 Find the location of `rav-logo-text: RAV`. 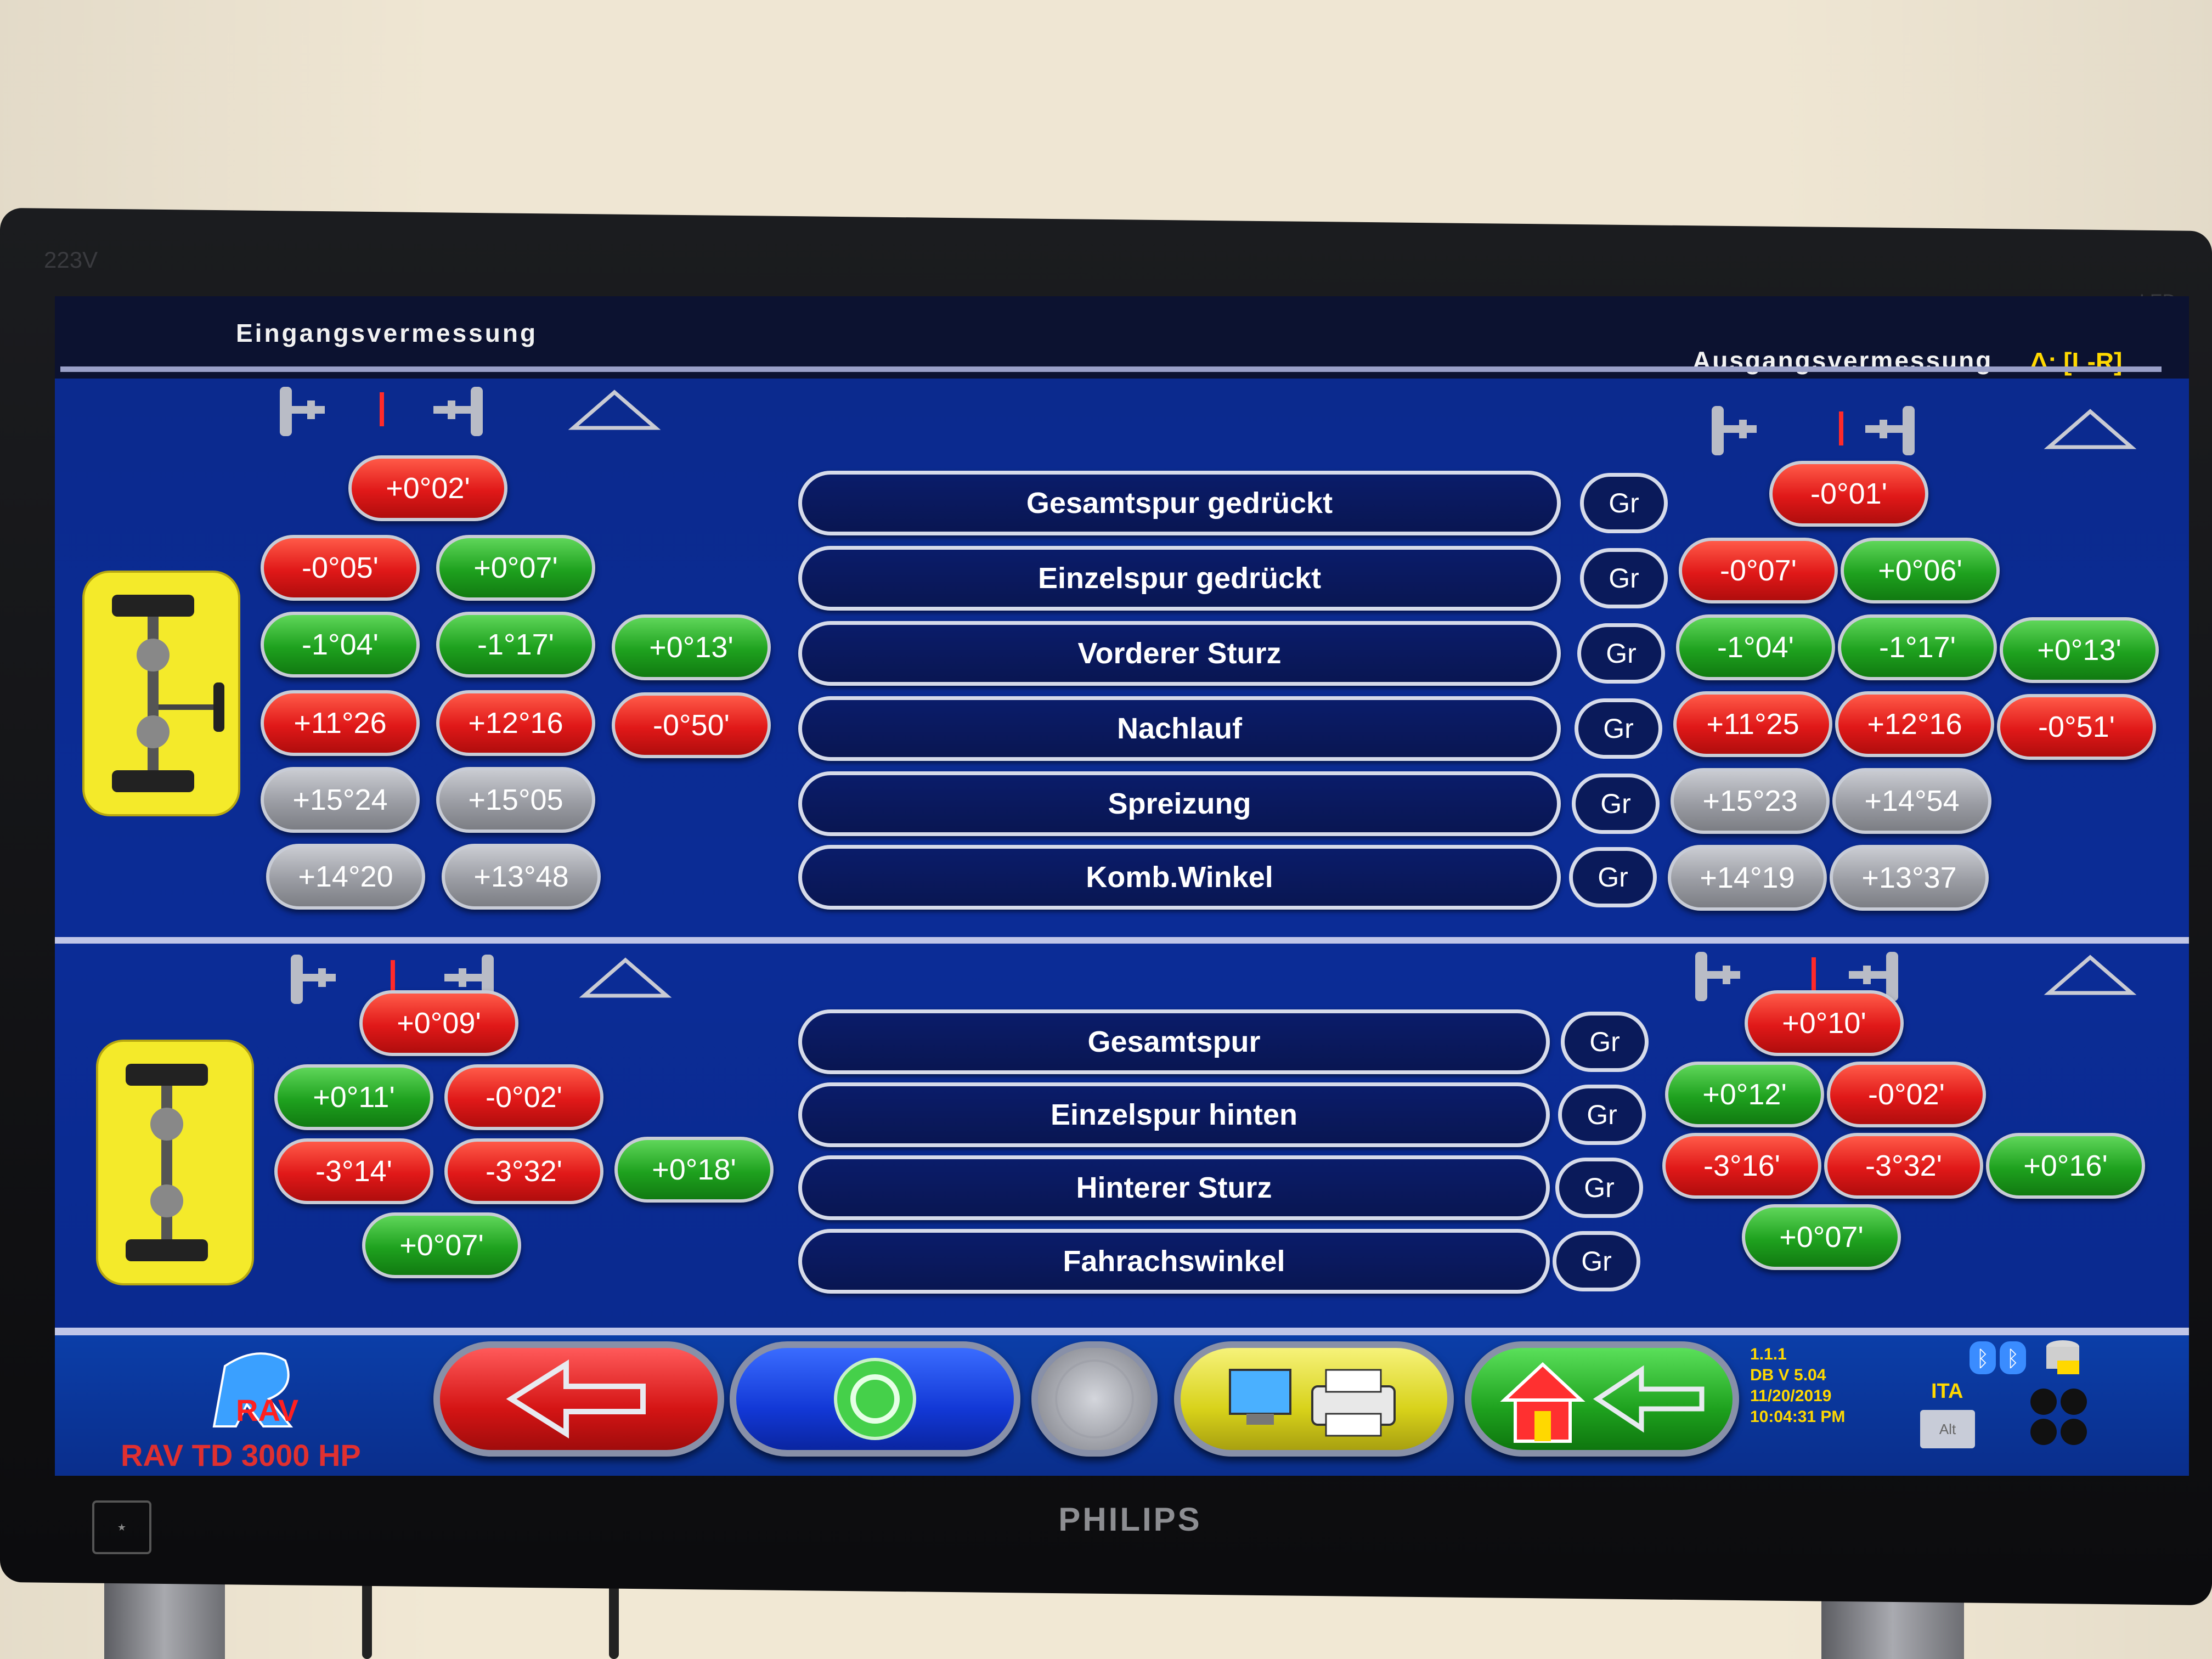

rav-logo-text: RAV is located at coordinates (267, 1410).